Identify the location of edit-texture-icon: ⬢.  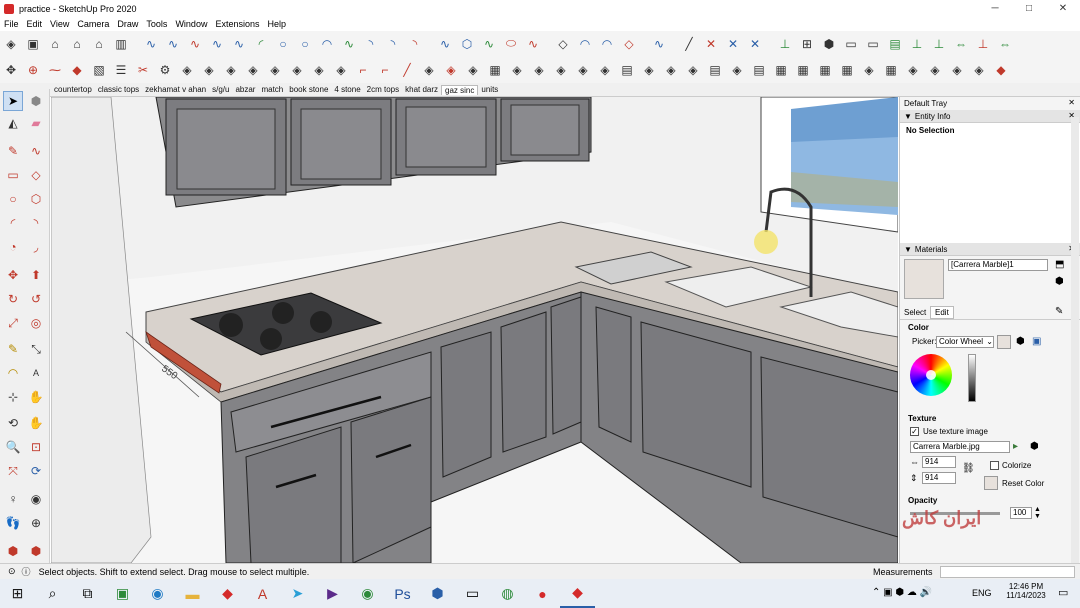
(1034, 446).